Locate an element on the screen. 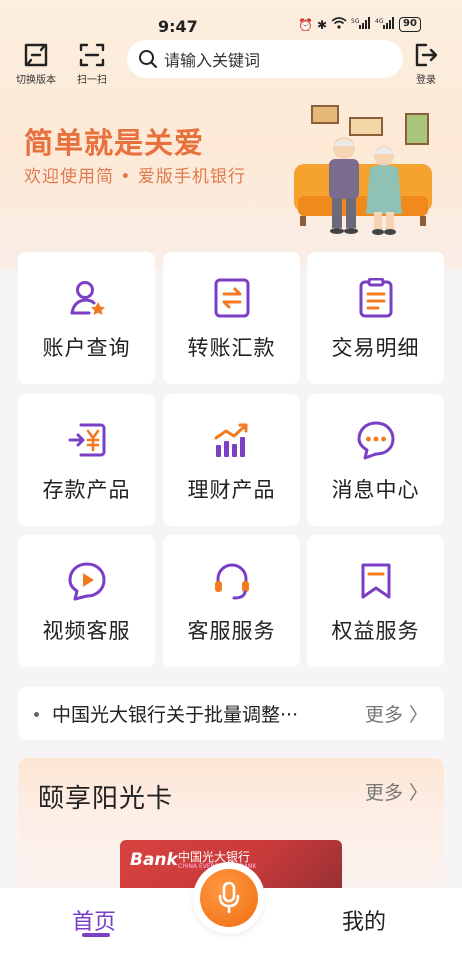 The width and height of the screenshot is (462, 953). bank-card-logo: Bank is located at coordinates (154, 860).